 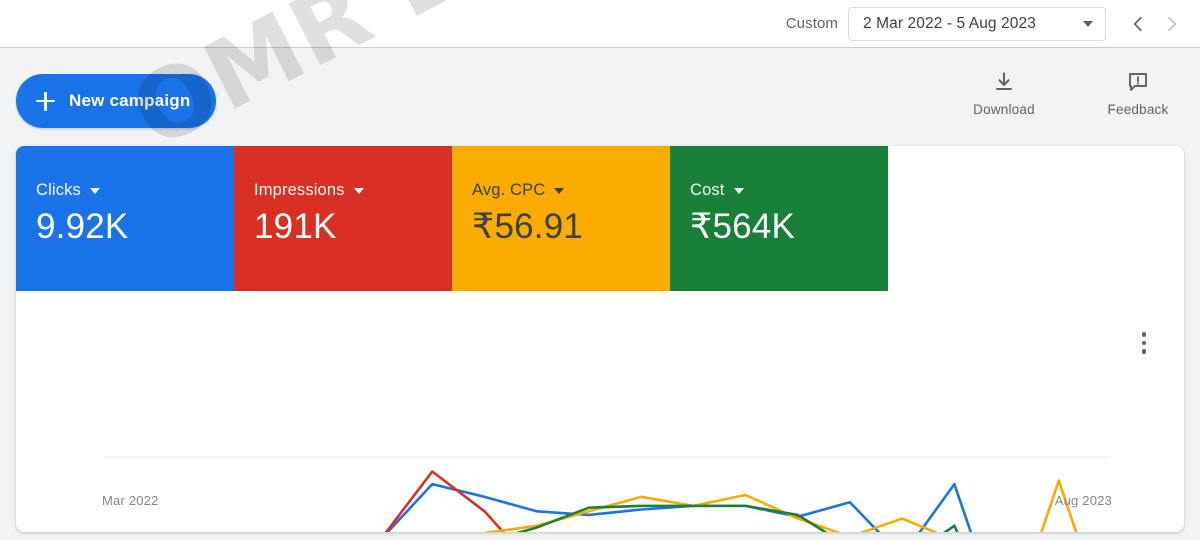 I want to click on metric-card-clicks: Clicks 9.92K, so click(x=125, y=218).